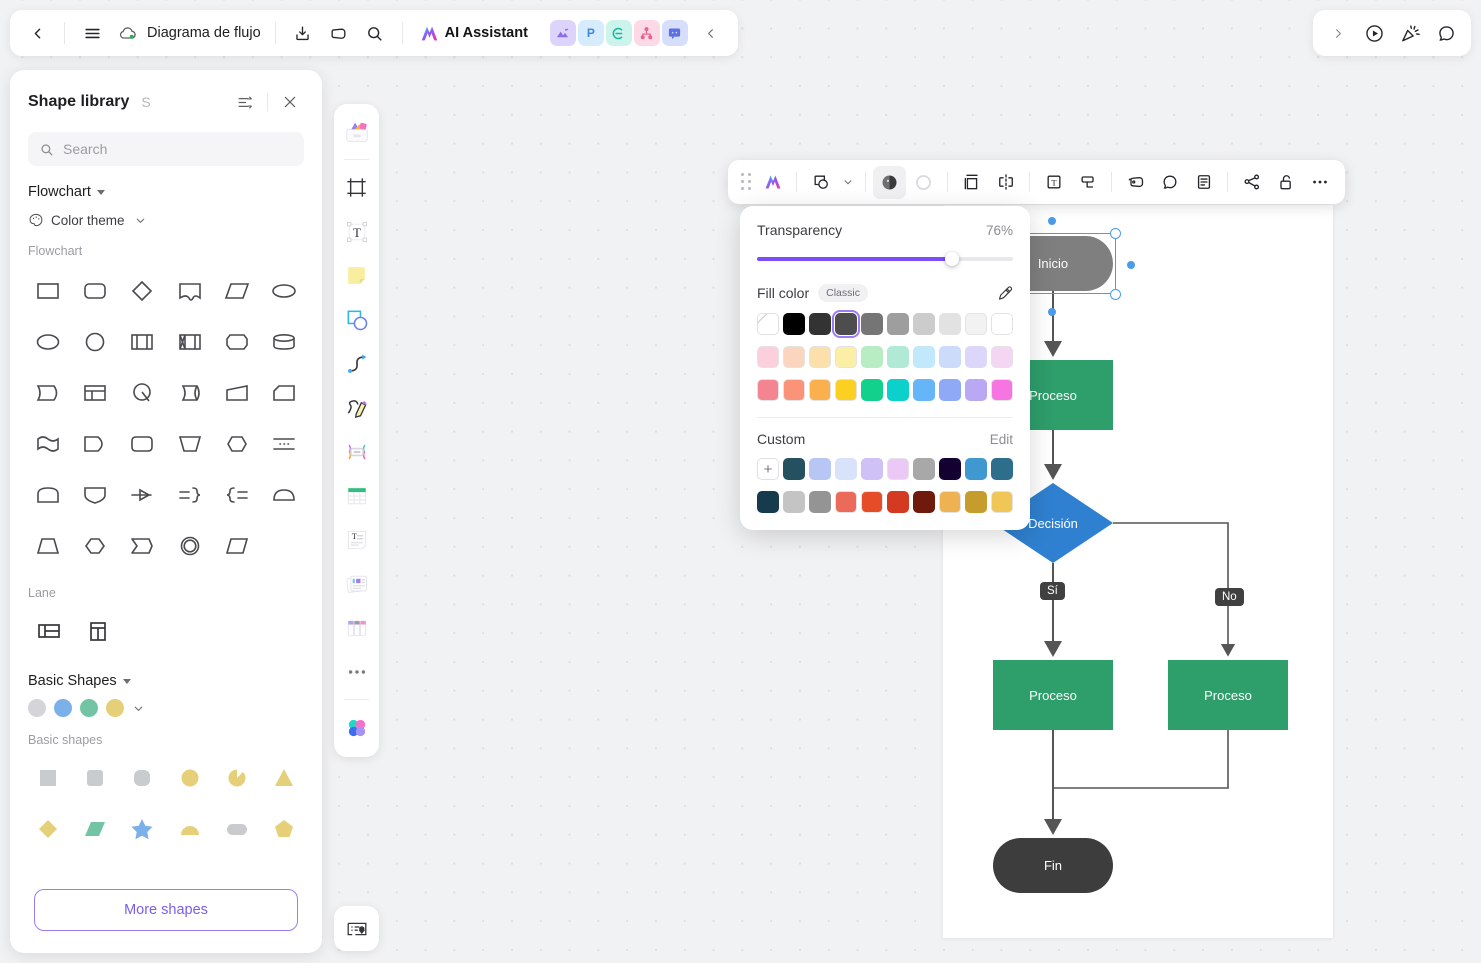 Image resolution: width=1481 pixels, height=963 pixels. Describe the element at coordinates (846, 324) in the screenshot. I see `swatch-4d4d4d` at that location.